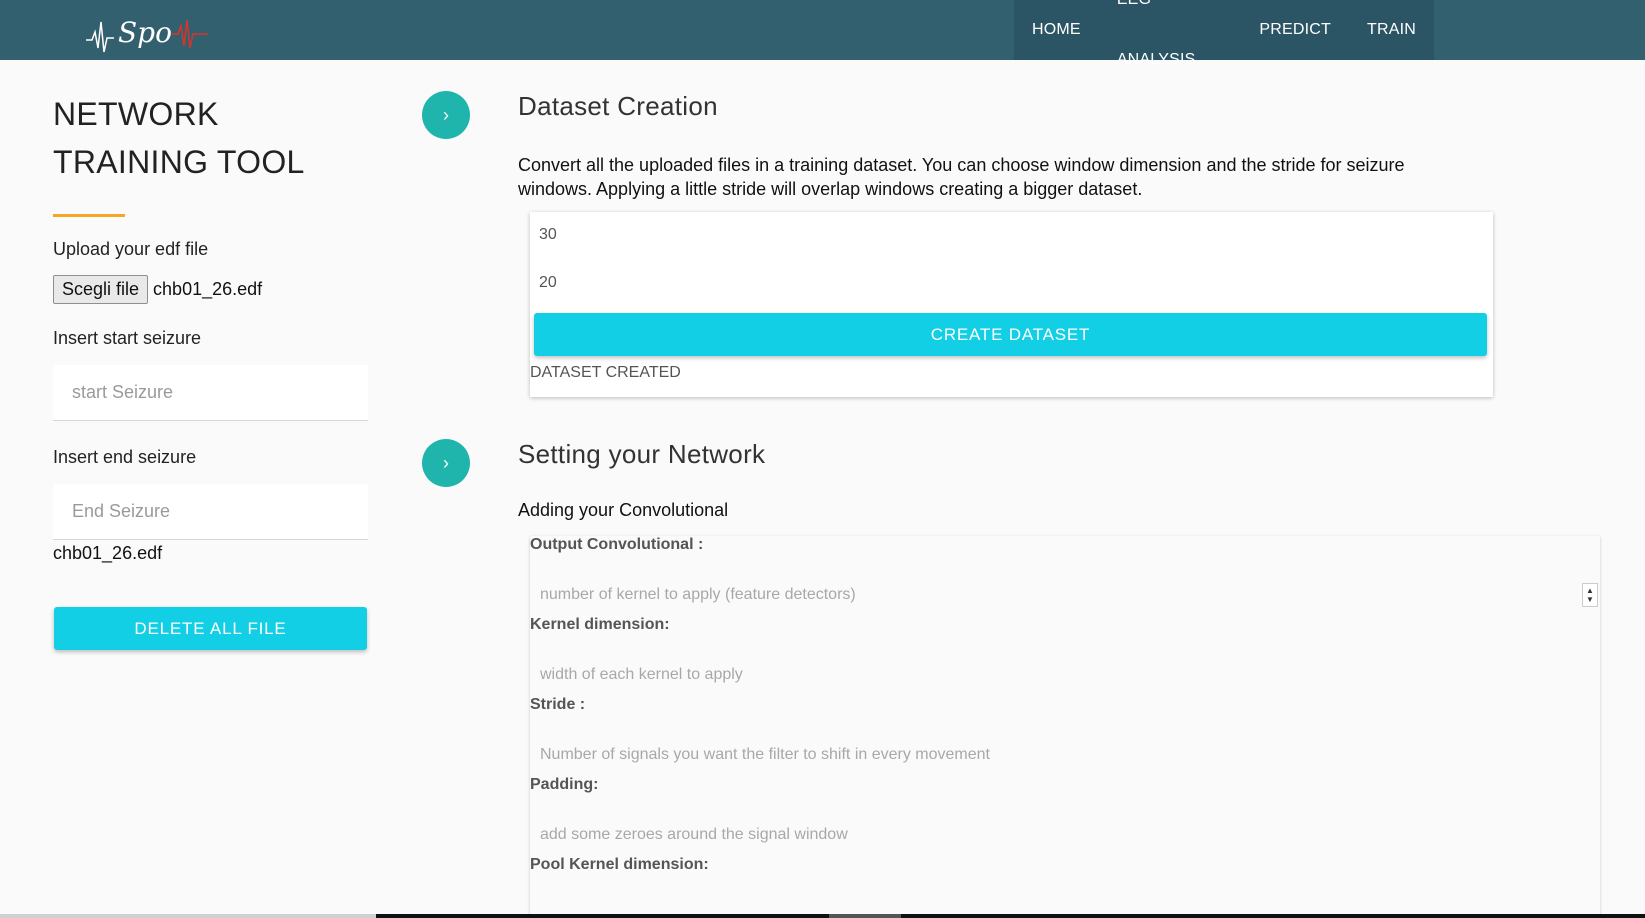 The width and height of the screenshot is (1645, 918). What do you see at coordinates (564, 784) in the screenshot?
I see `padding-label: Padding:` at bounding box center [564, 784].